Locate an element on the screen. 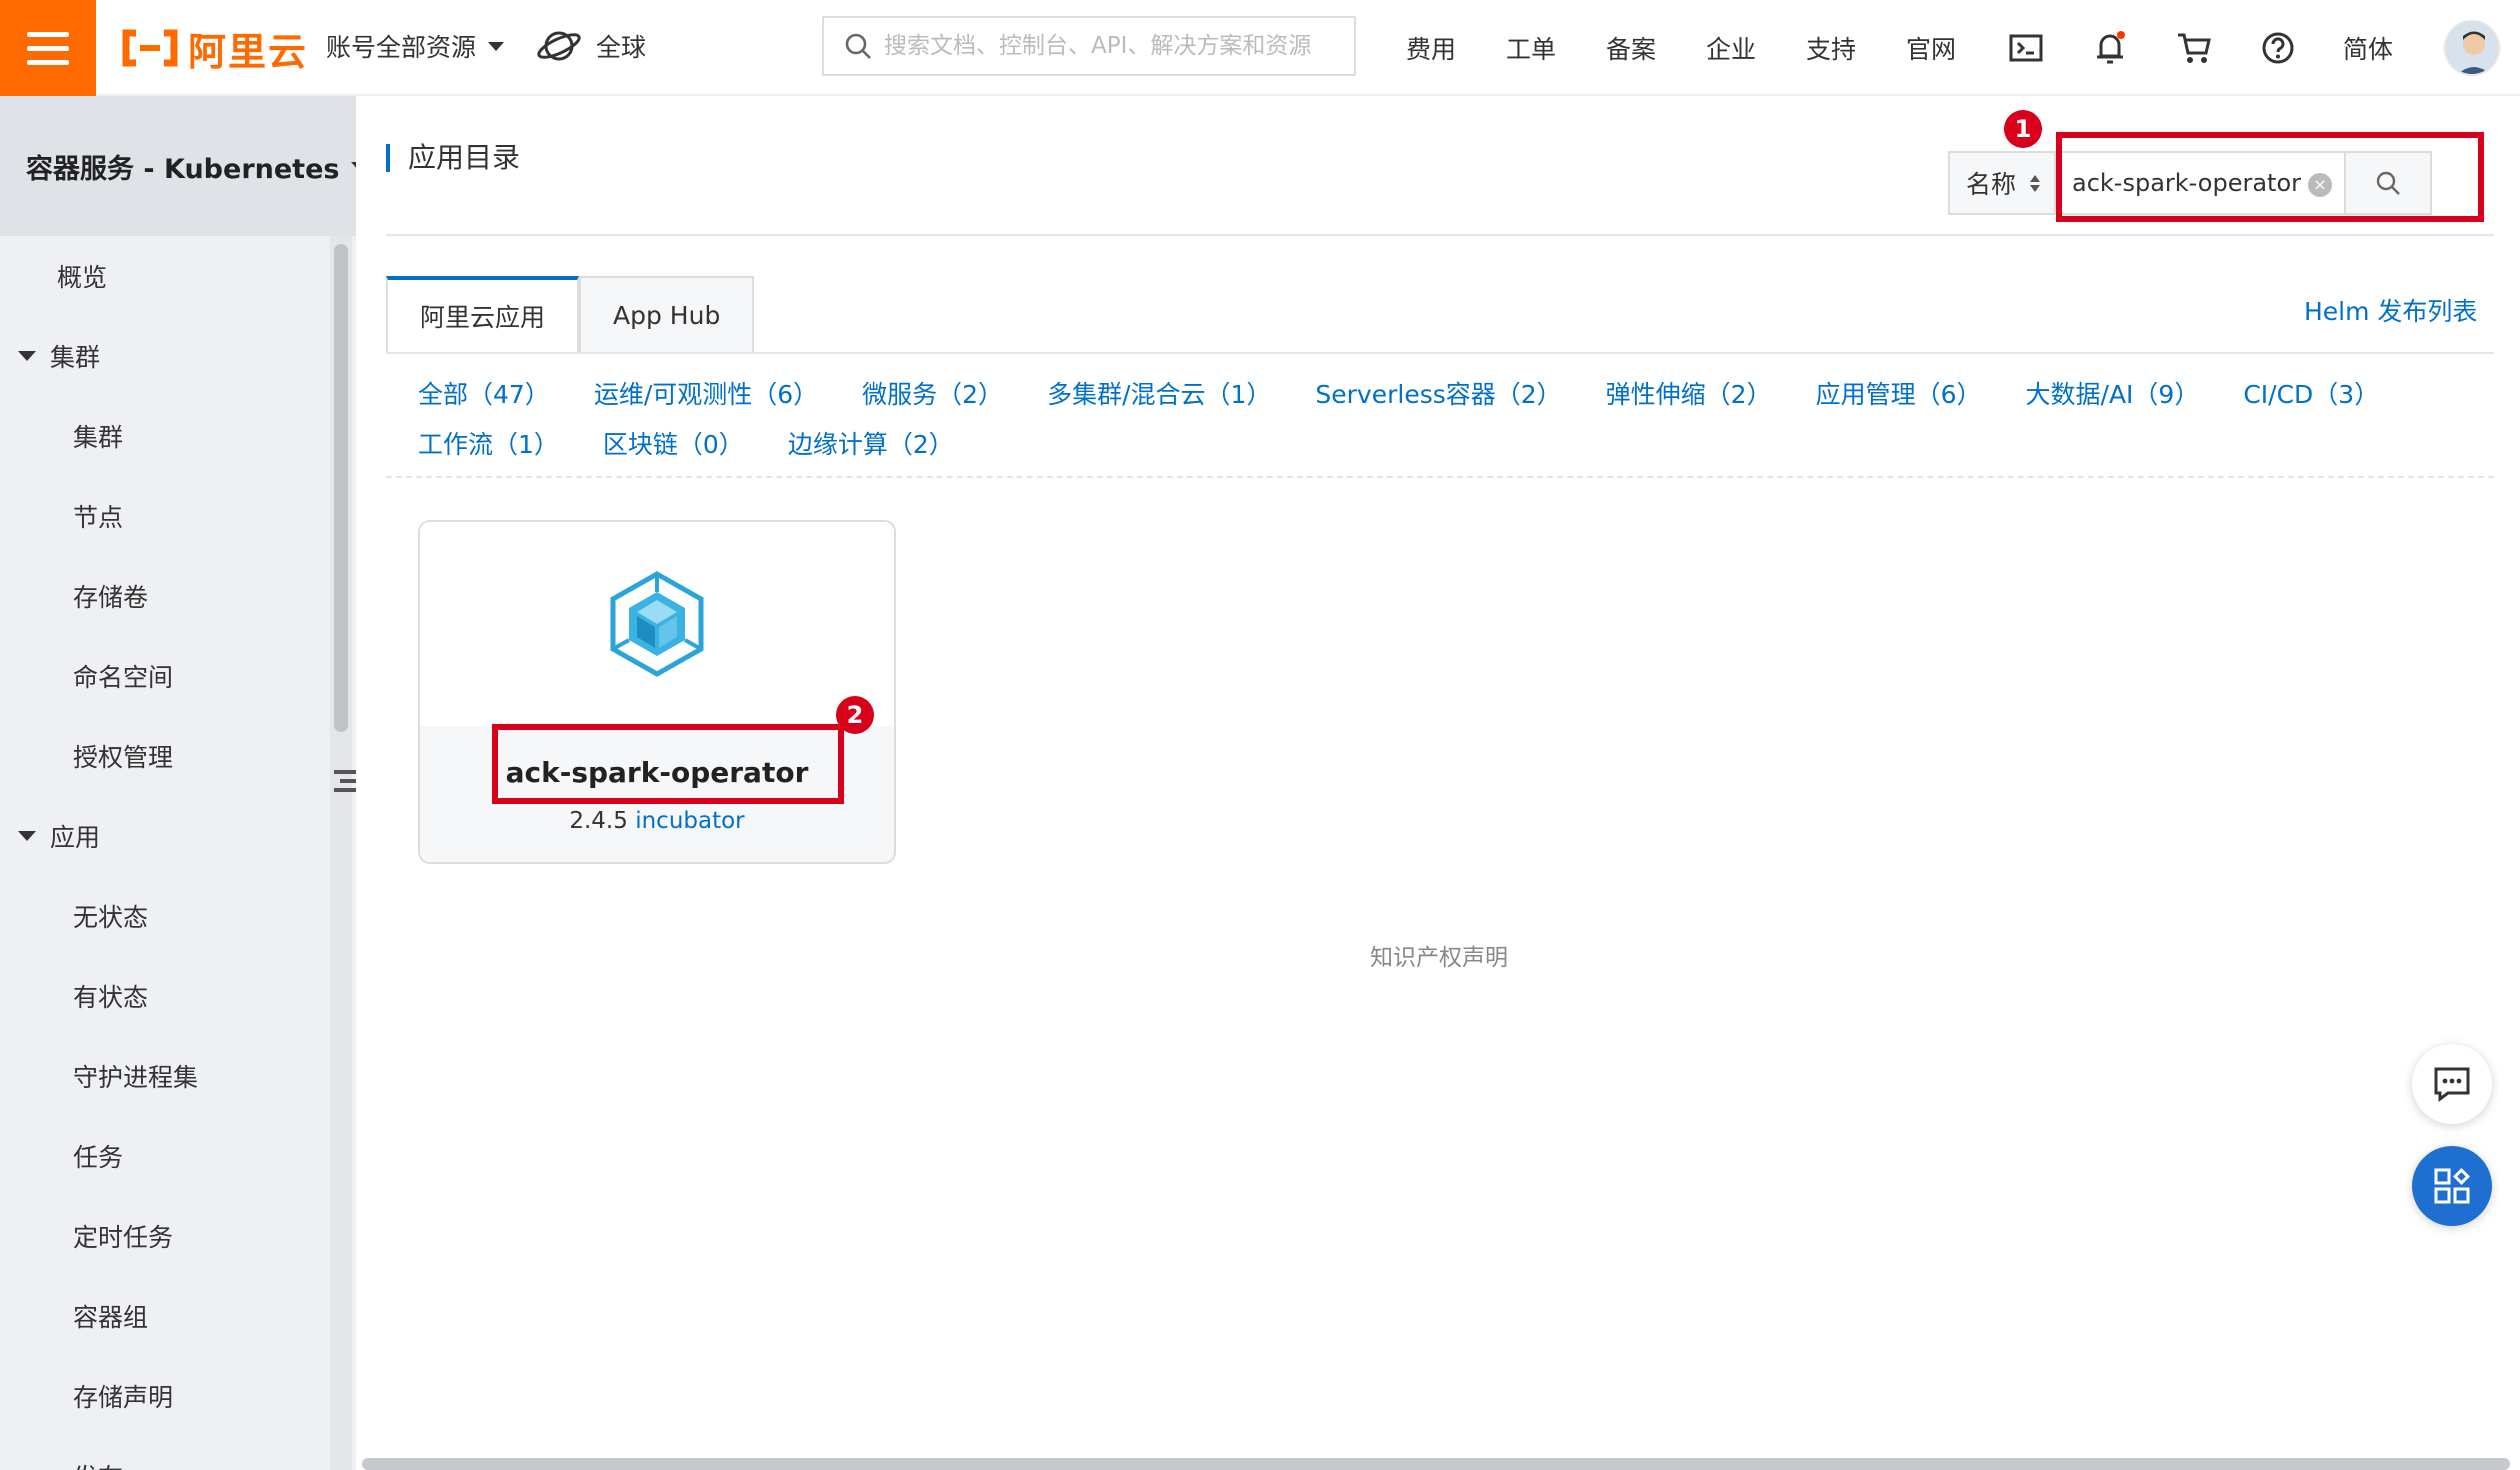 The width and height of the screenshot is (2520, 1470). nav-link-website: 官网 is located at coordinates (1956, 48).